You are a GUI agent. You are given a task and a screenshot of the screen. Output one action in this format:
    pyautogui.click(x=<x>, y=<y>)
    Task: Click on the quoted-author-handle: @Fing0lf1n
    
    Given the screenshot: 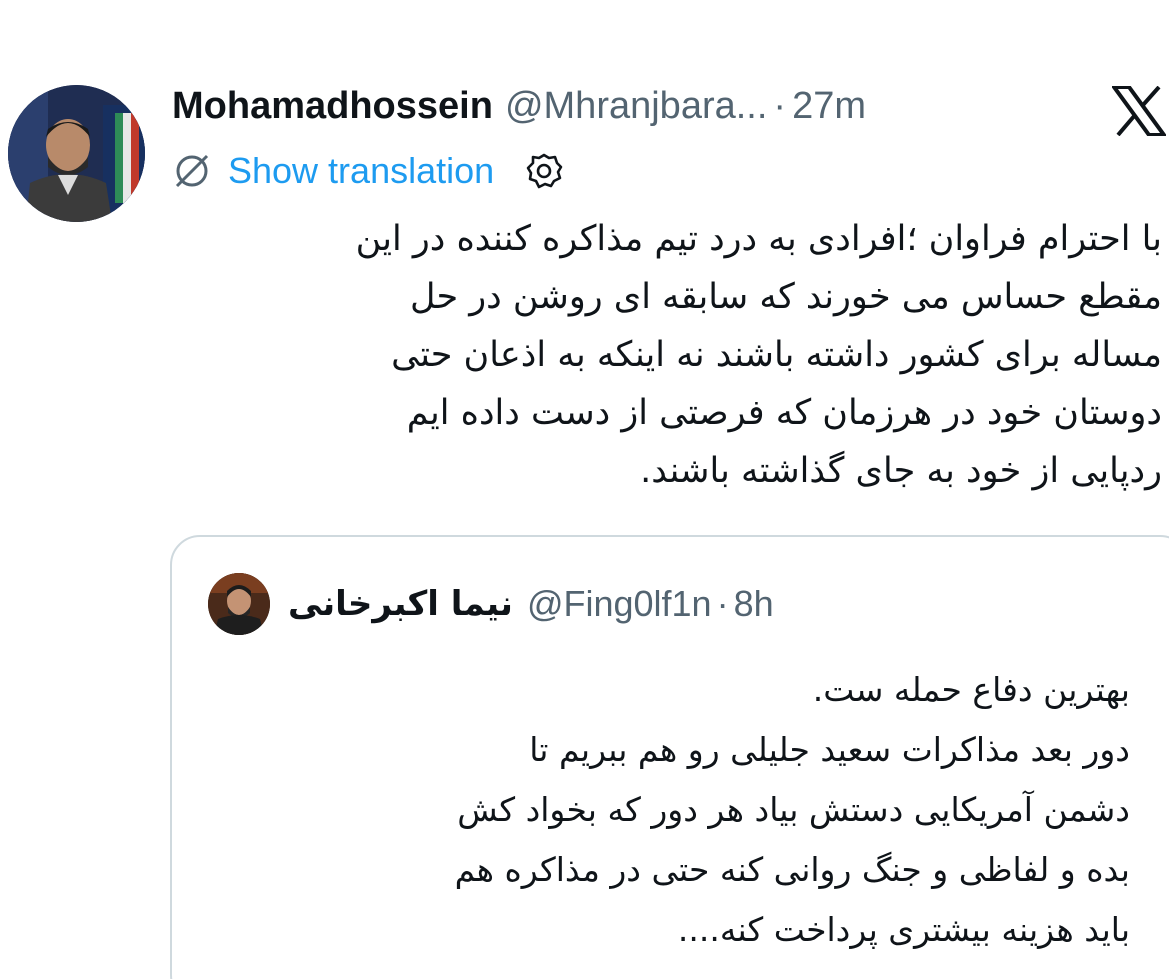 What is the action you would take?
    pyautogui.click(x=619, y=604)
    